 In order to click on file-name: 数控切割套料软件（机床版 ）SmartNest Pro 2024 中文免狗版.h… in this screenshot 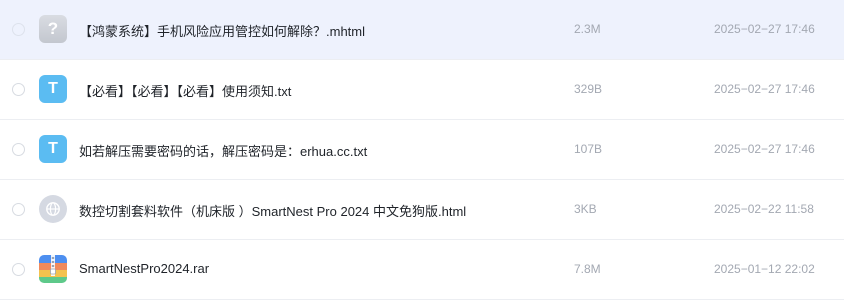, I will do `click(272, 210)`.